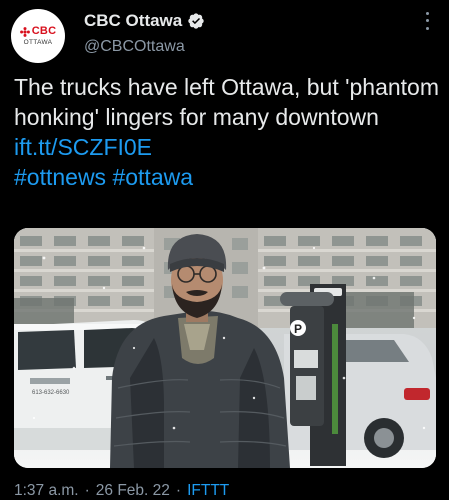 The height and width of the screenshot is (500, 449). Describe the element at coordinates (134, 47) in the screenshot. I see `handle: @CBCOttawa` at that location.